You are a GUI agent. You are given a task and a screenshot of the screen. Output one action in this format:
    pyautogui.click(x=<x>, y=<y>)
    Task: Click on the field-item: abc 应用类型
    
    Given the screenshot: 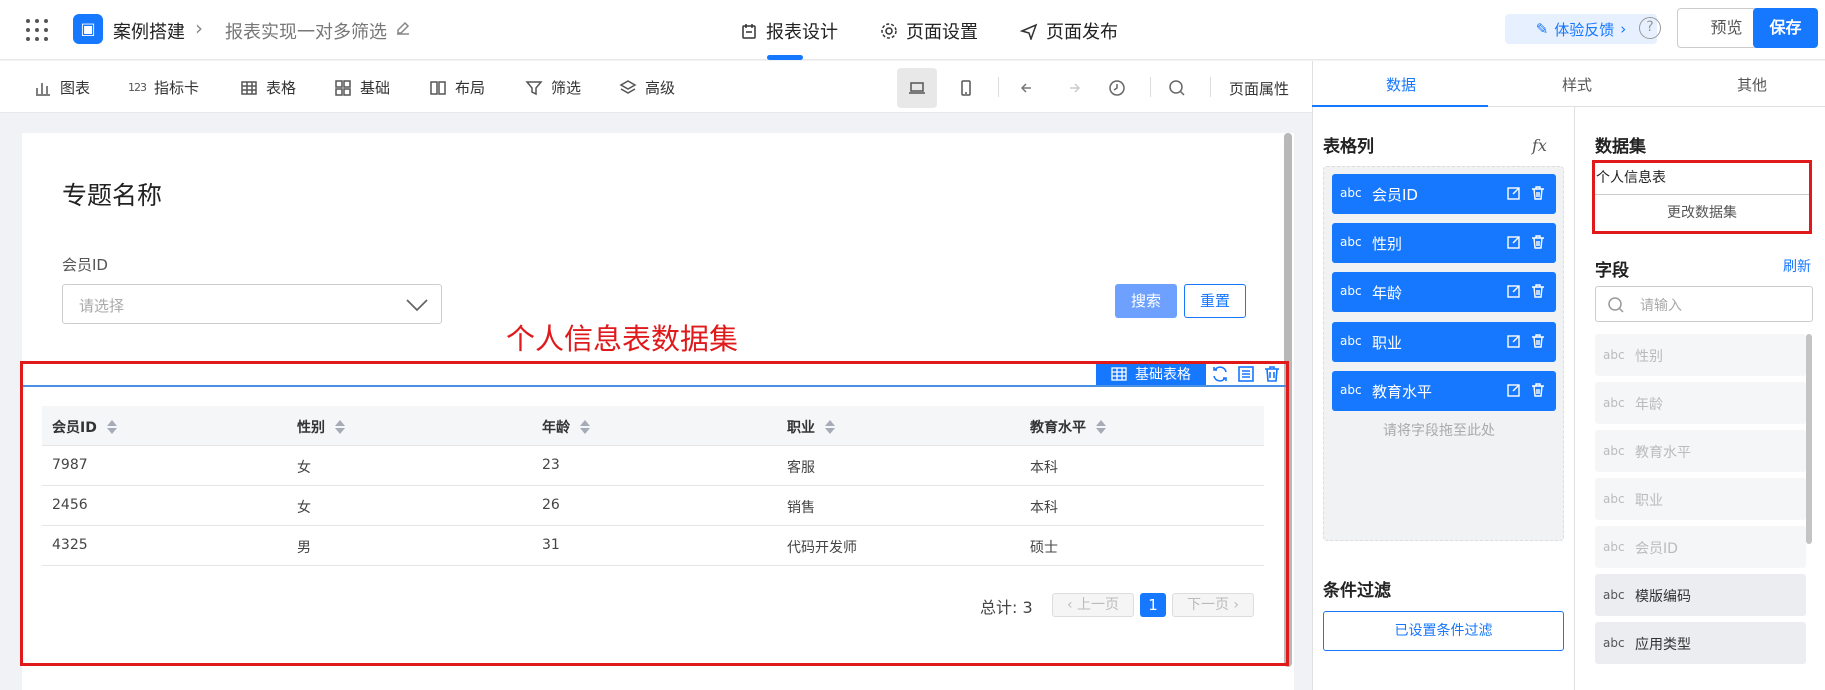 What is the action you would take?
    pyautogui.click(x=1700, y=643)
    